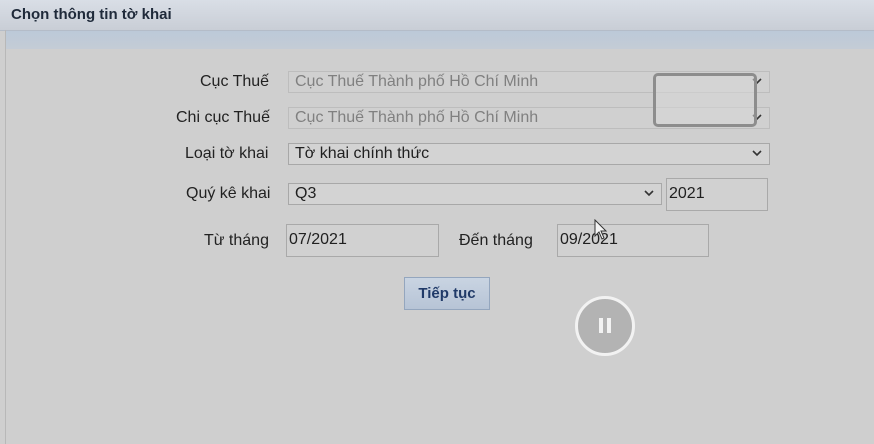 Image resolution: width=874 pixels, height=444 pixels. Describe the element at coordinates (5, 237) in the screenshot. I see `left-border` at that location.